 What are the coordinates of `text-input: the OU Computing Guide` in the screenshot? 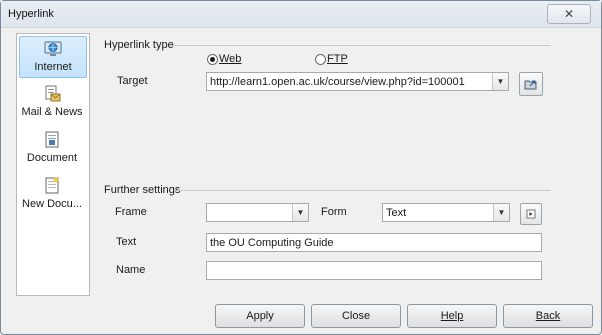 It's located at (374, 242).